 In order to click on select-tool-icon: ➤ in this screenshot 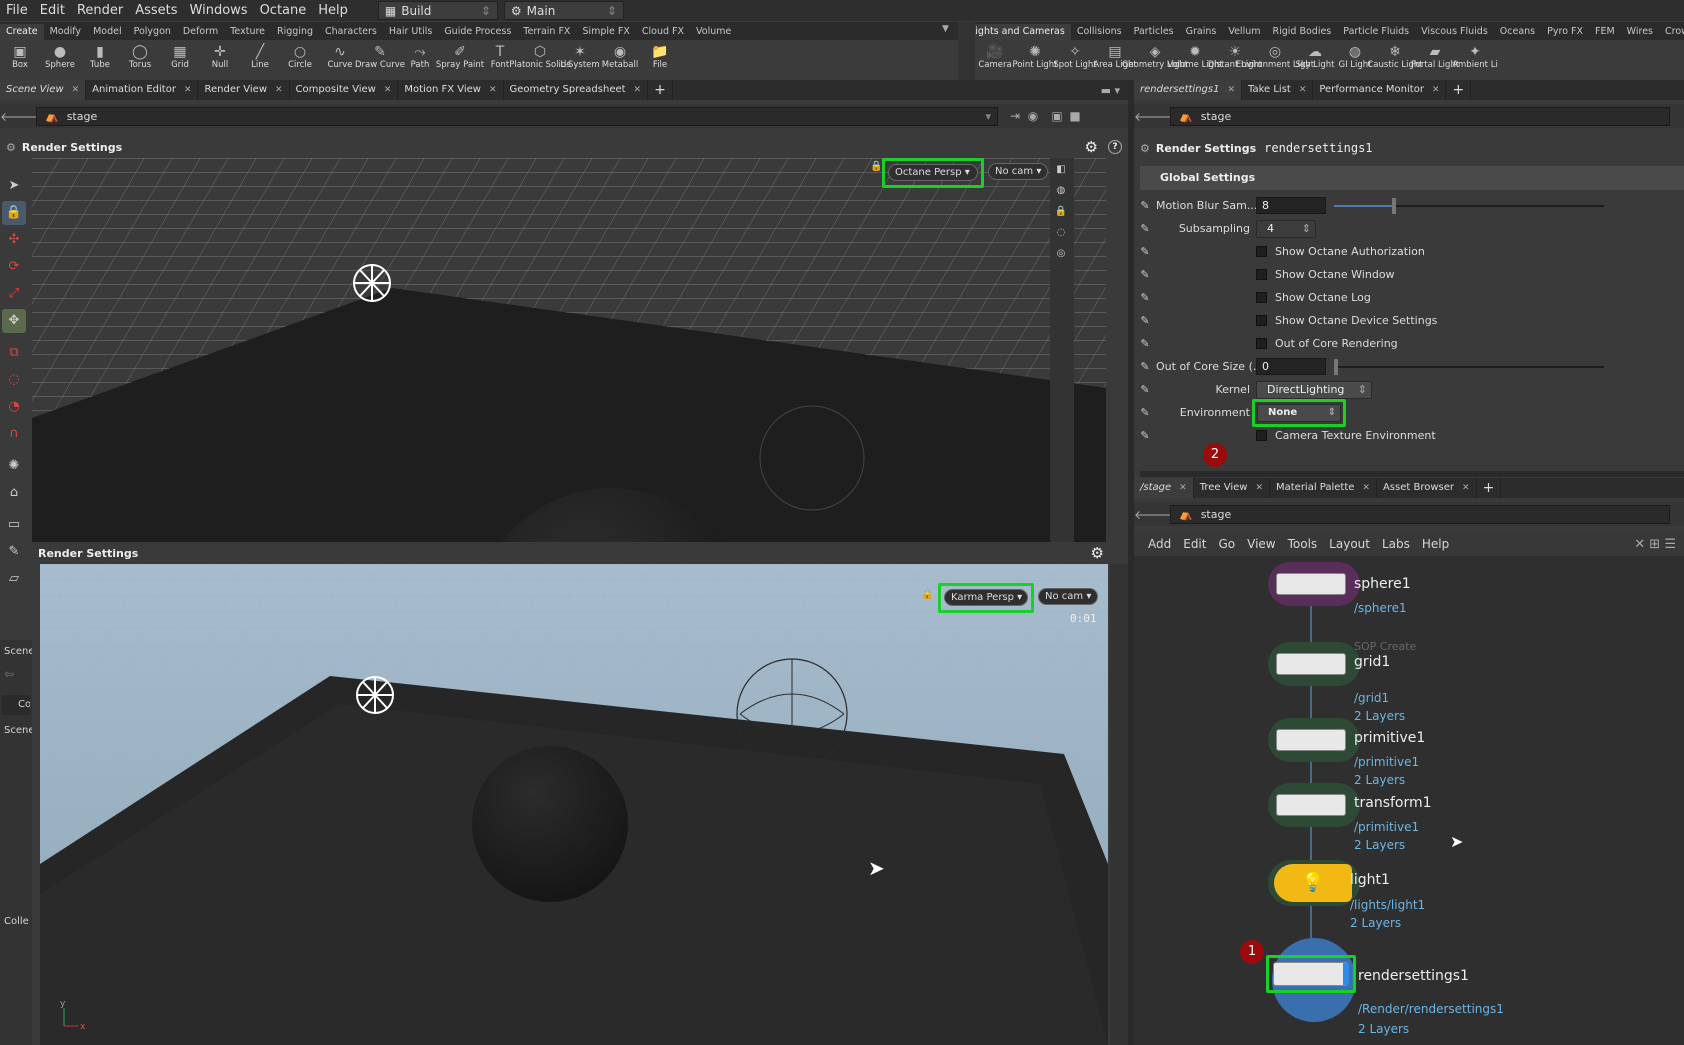, I will do `click(14, 186)`.